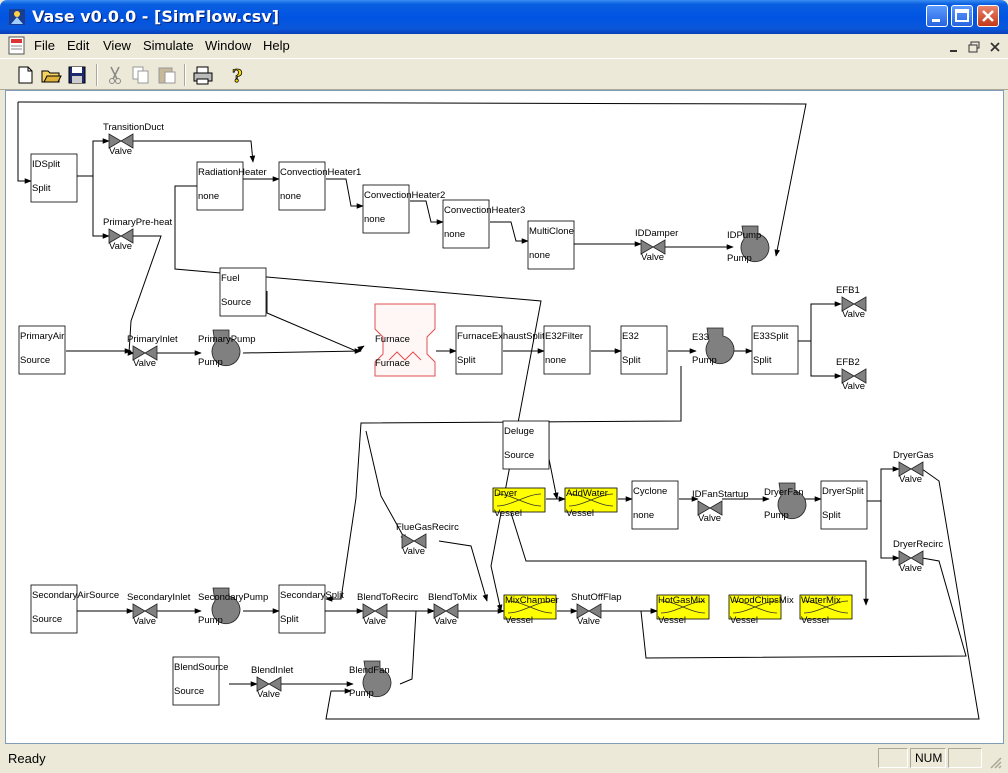 Image resolution: width=1008 pixels, height=773 pixels. I want to click on node-wood-chips-mix: WoodChipsMix Vessel, so click(761, 610).